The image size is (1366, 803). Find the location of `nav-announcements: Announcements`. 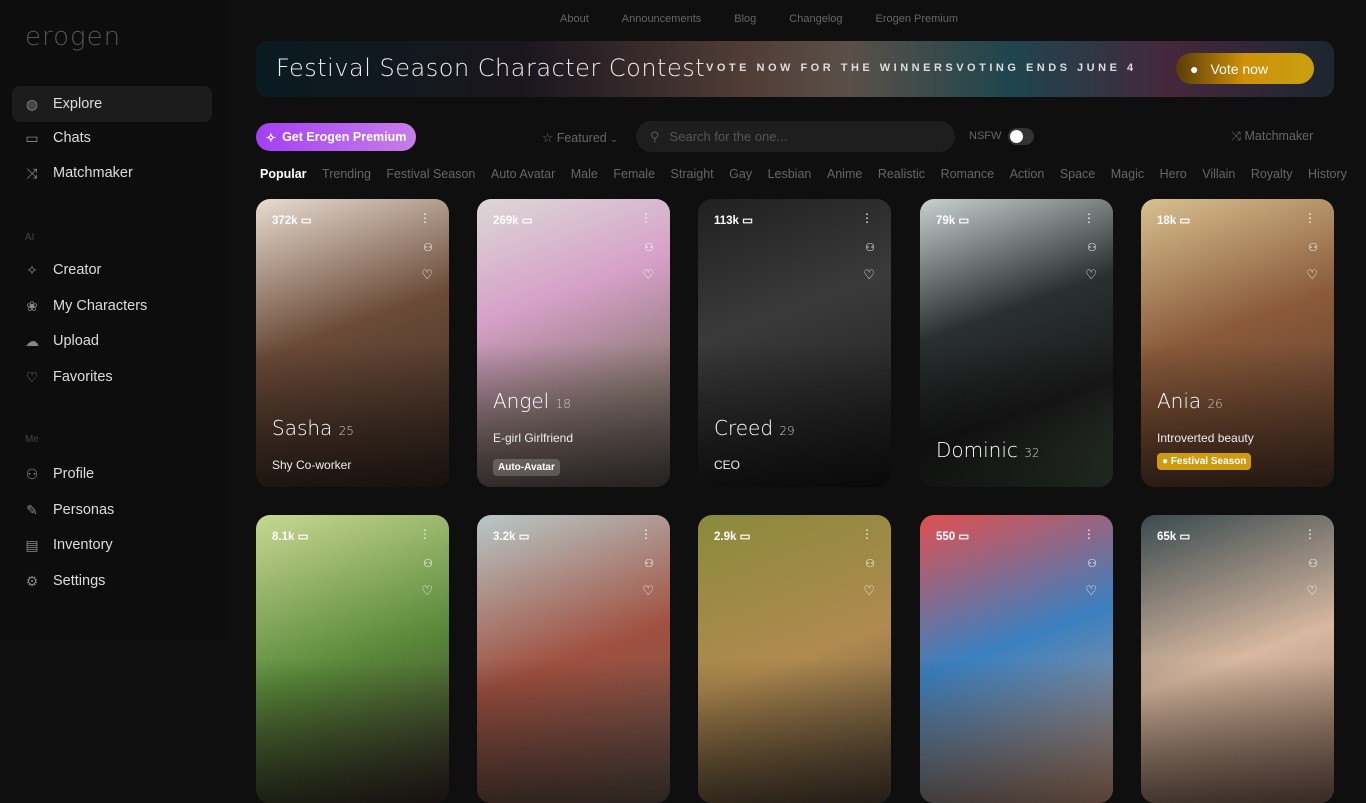

nav-announcements: Announcements is located at coordinates (662, 19).